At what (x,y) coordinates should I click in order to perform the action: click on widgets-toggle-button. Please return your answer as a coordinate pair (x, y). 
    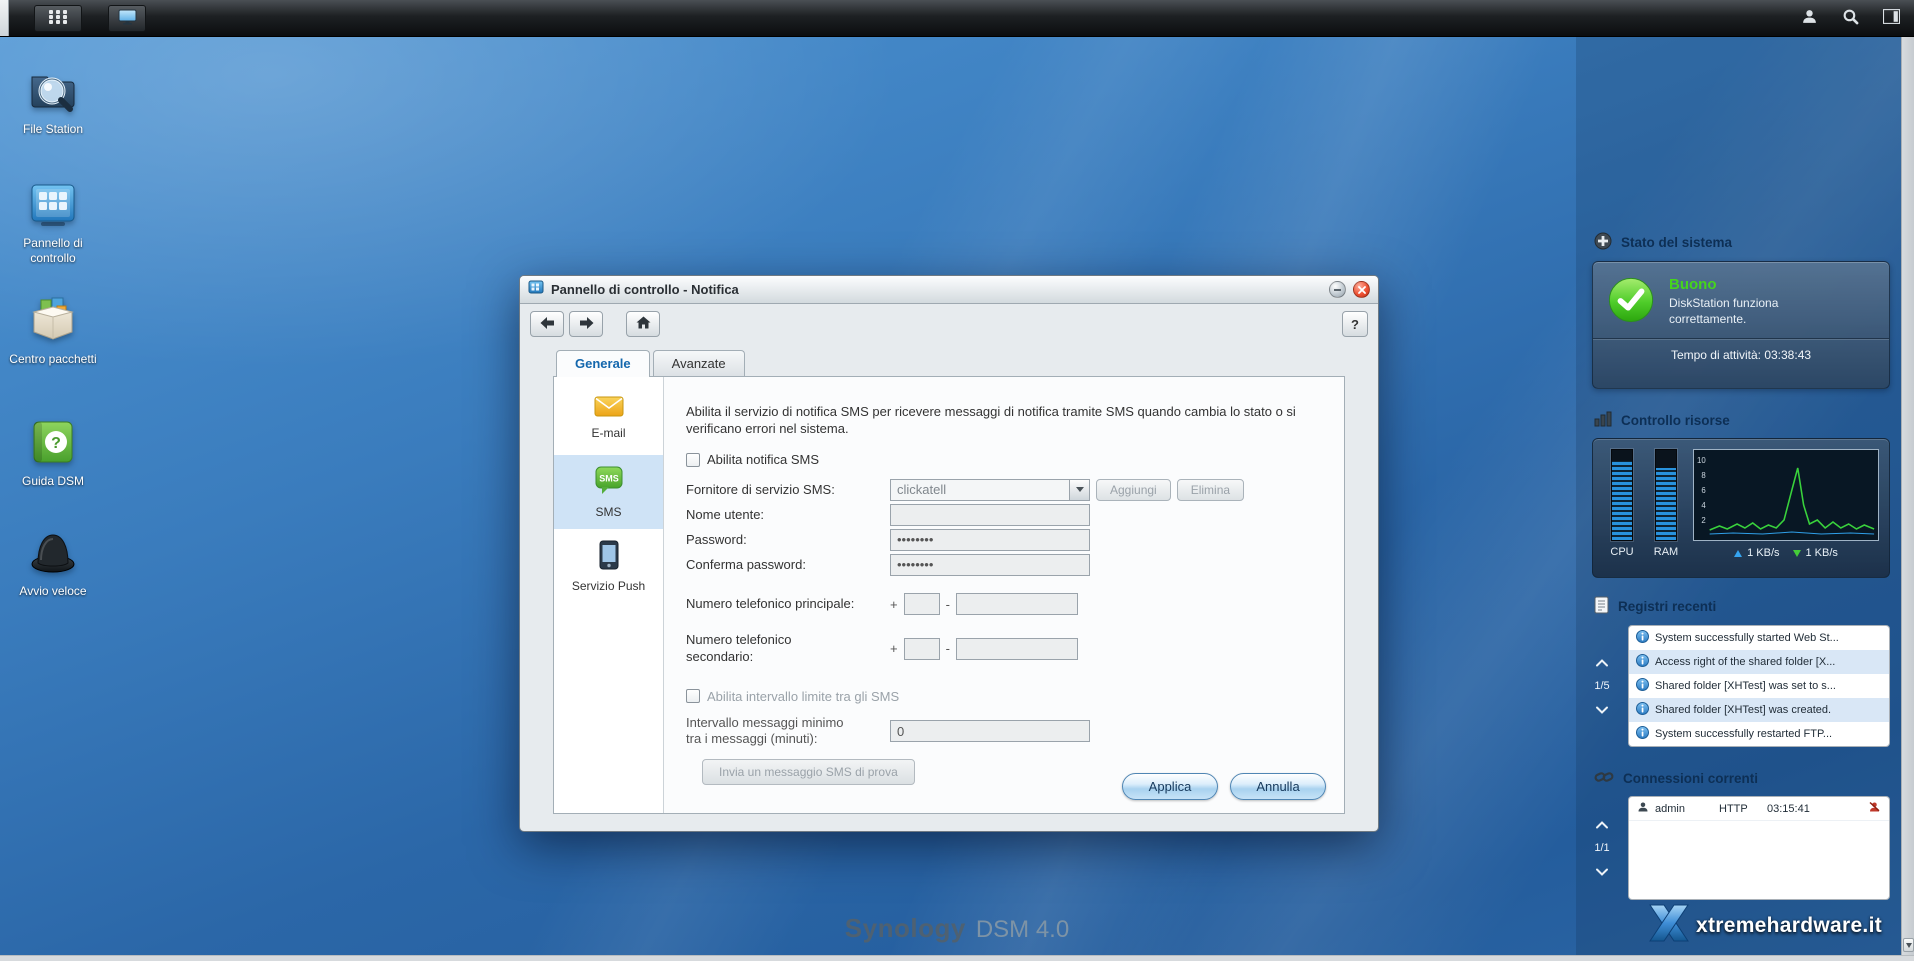
    Looking at the image, I should click on (1891, 18).